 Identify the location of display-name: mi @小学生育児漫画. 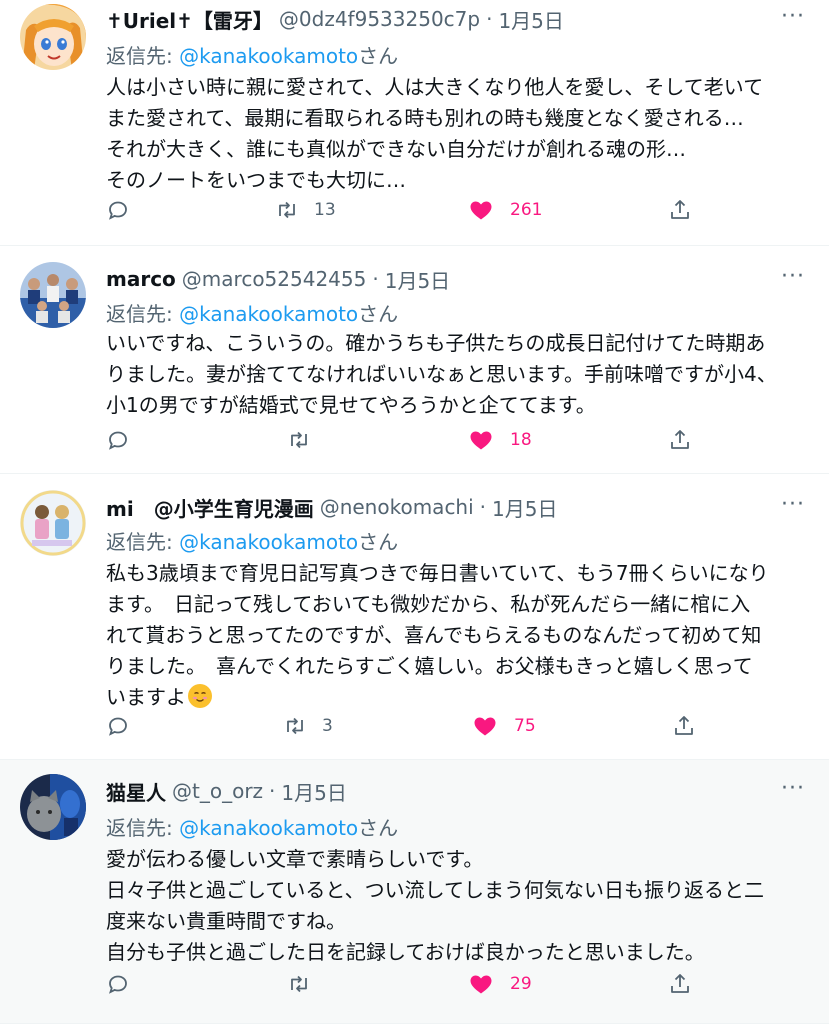
(210, 507).